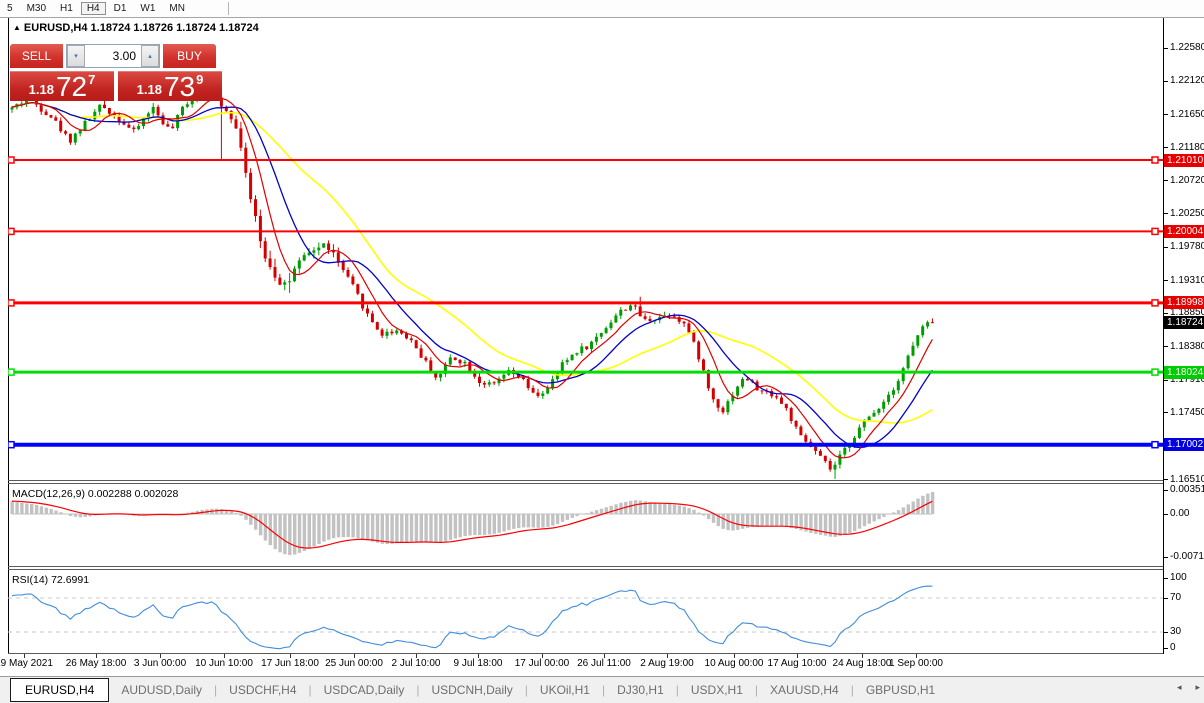  What do you see at coordinates (116, 72) in the screenshot?
I see `one-click-trading-panel: SELL ▾ 3.00 ▴ BUY 1.18 72 7 1.18 73 9` at bounding box center [116, 72].